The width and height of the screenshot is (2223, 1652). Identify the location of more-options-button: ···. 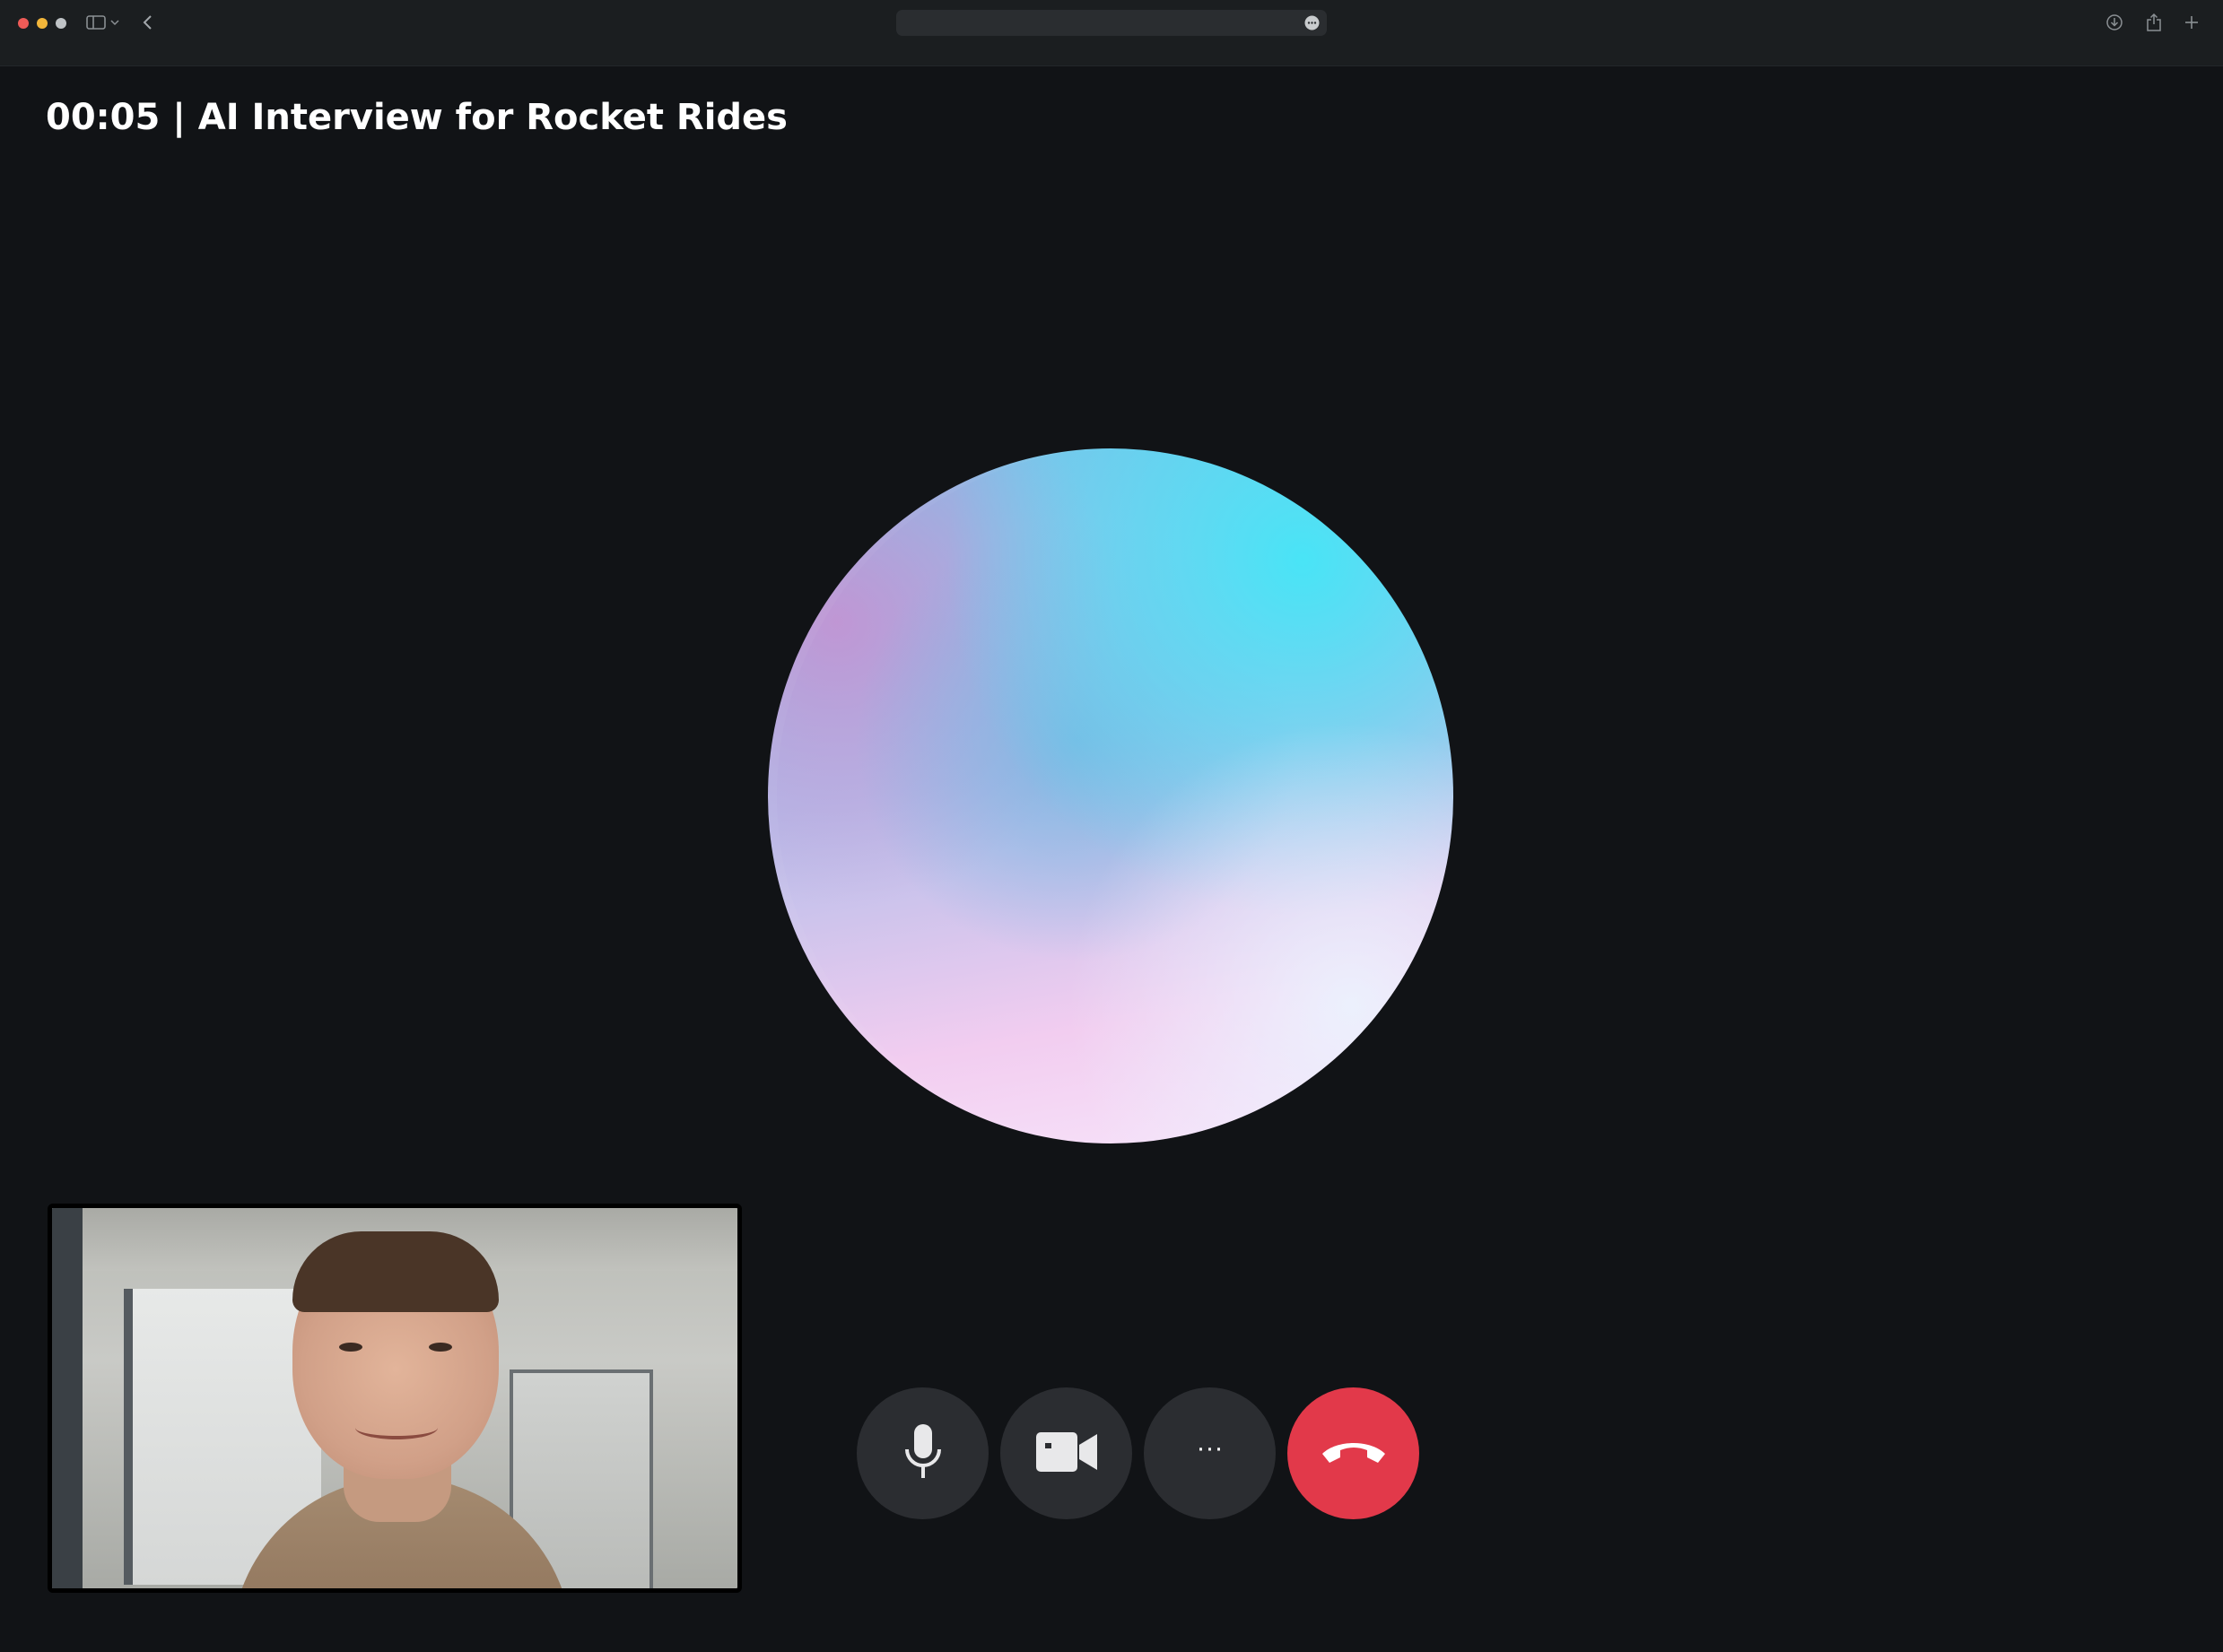
(1210, 1453).